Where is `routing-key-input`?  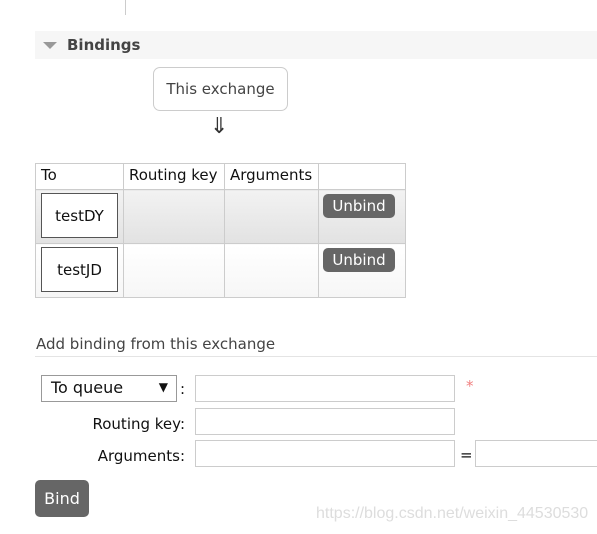 routing-key-input is located at coordinates (325, 421).